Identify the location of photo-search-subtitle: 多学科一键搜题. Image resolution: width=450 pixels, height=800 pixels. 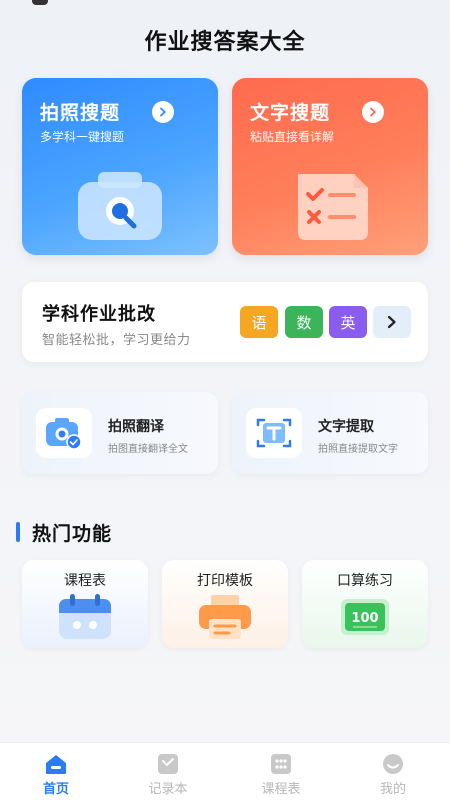
(82, 137).